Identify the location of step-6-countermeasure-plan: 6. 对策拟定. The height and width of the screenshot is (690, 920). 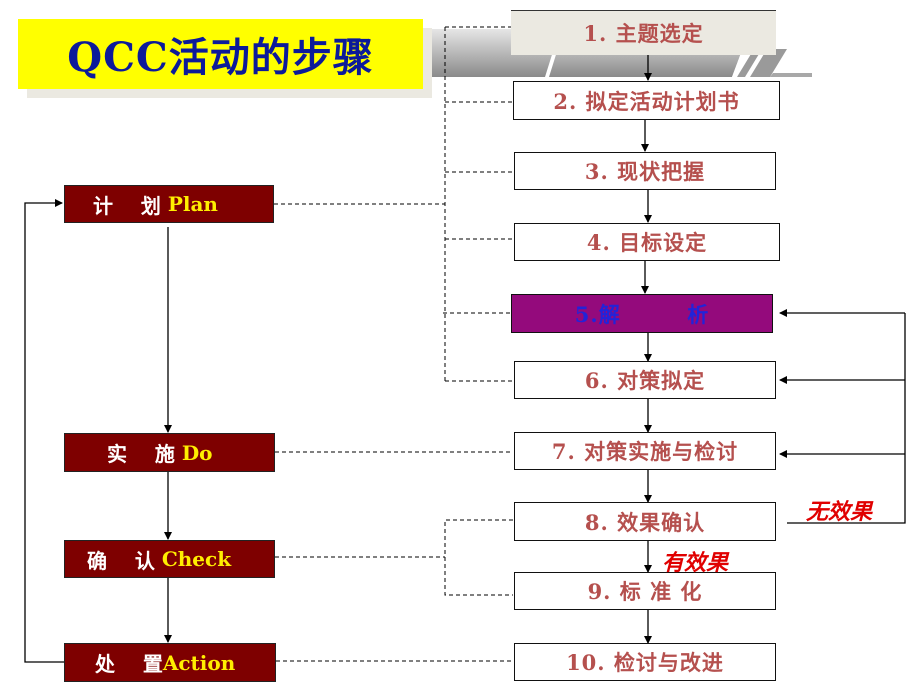
(645, 380).